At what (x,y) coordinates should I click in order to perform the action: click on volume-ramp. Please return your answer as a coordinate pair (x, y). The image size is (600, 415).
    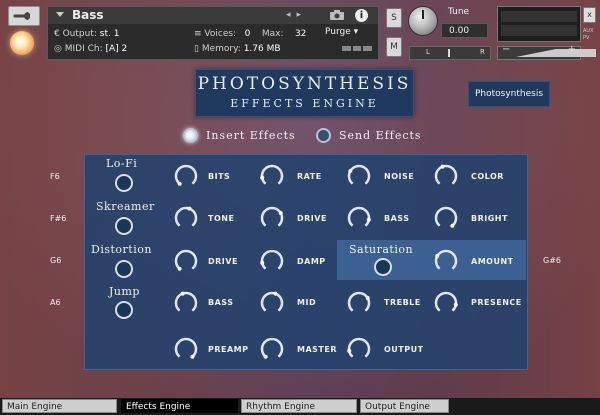
    Looking at the image, I should click on (556, 53).